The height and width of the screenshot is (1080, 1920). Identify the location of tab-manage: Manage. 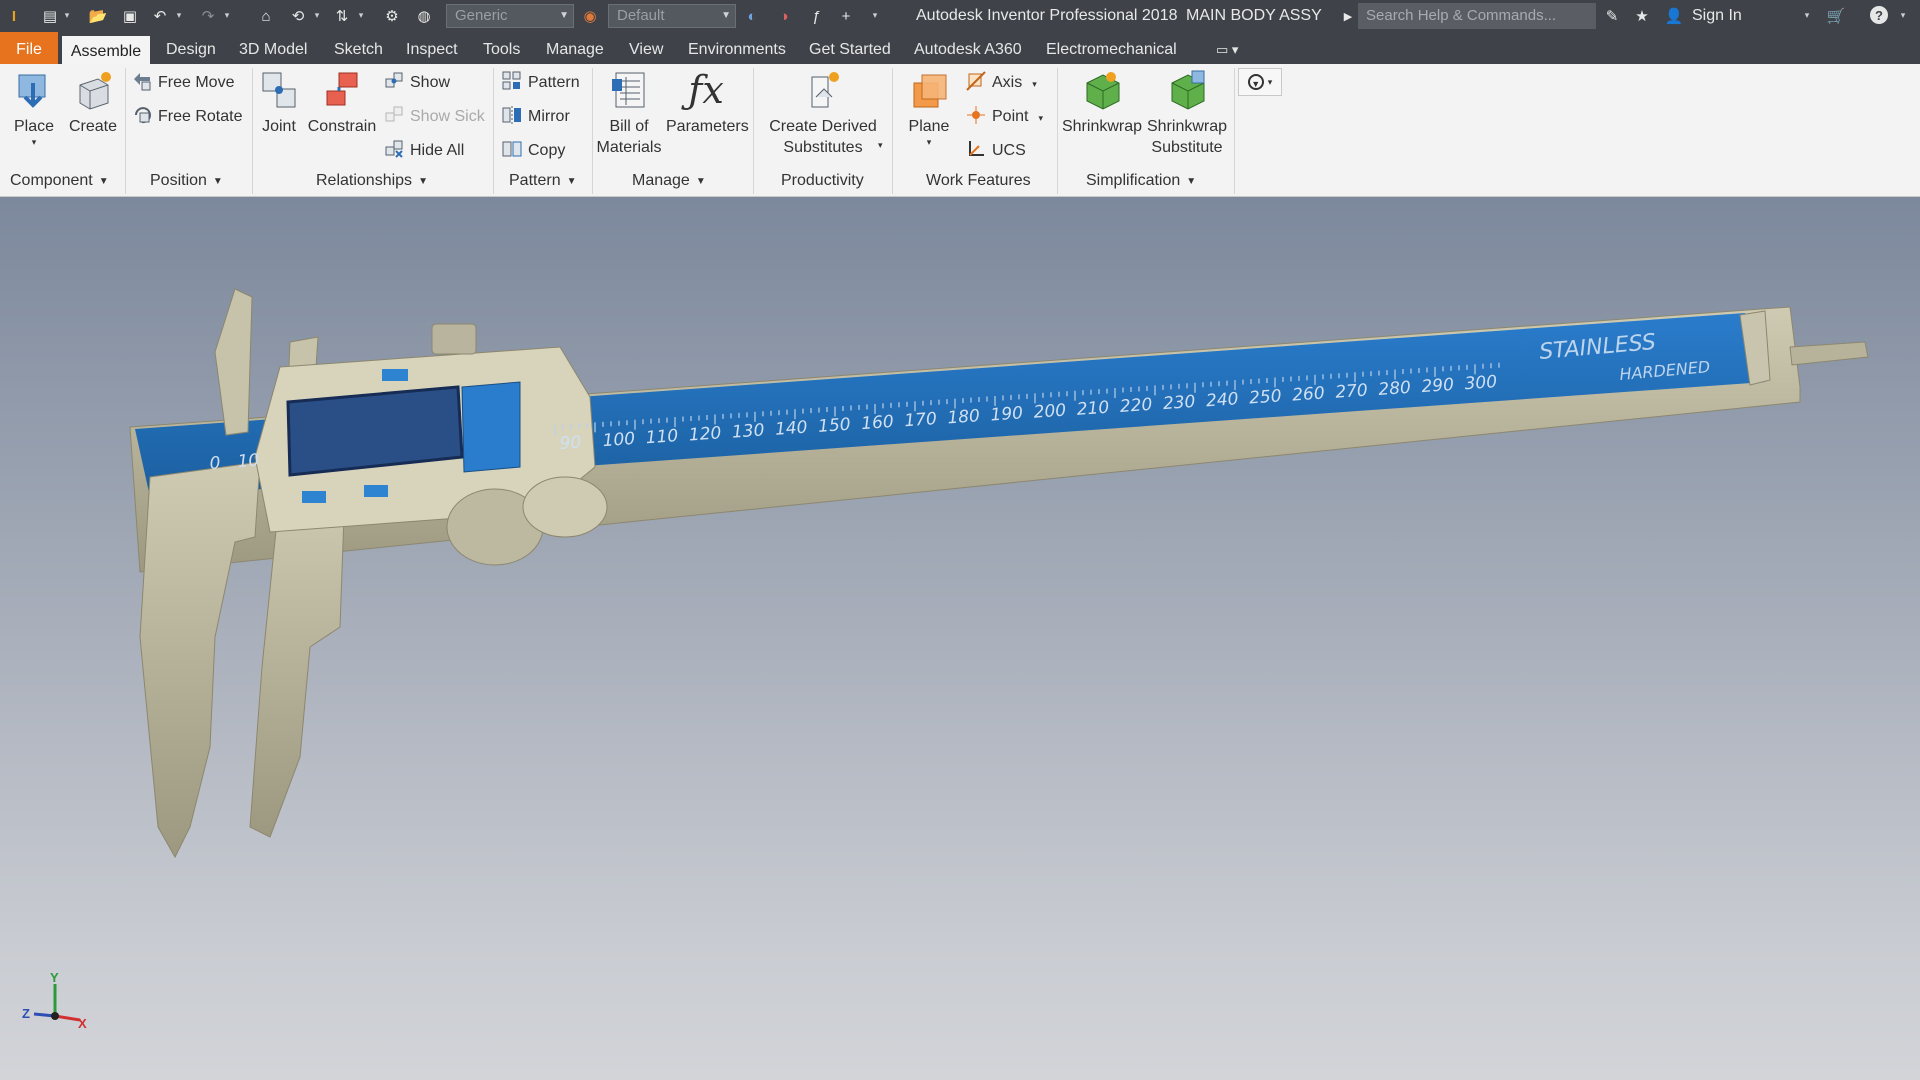
(575, 48).